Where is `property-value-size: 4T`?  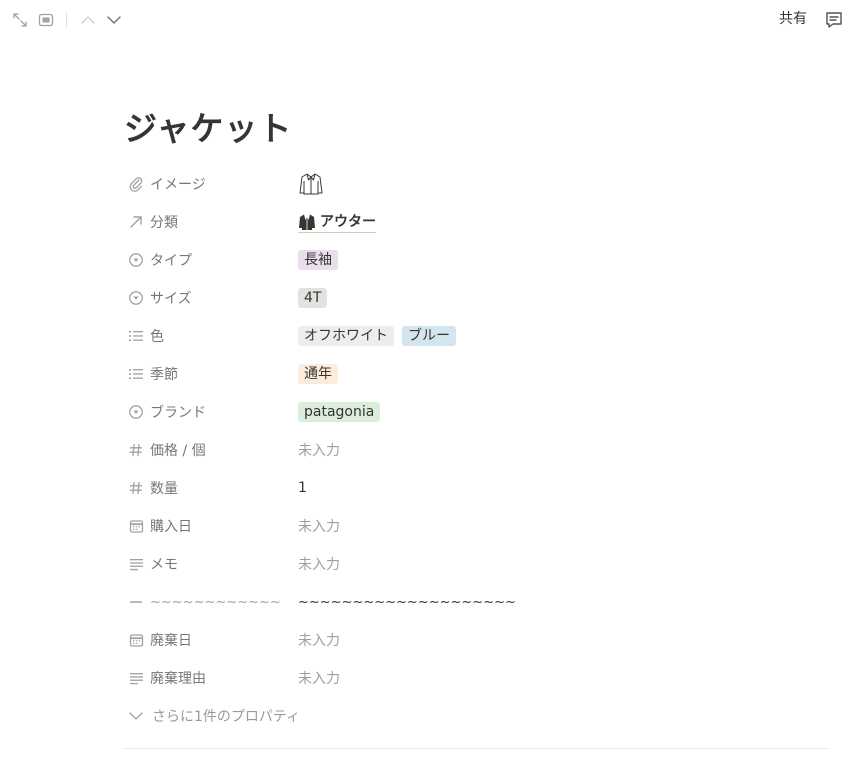
property-value-size: 4T is located at coordinates (316, 298).